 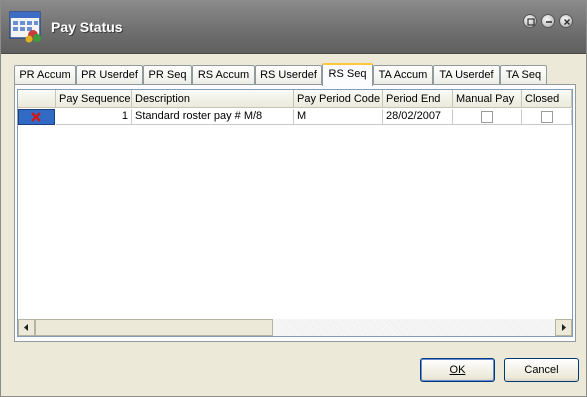 I want to click on scrollbar-thumb, so click(x=154, y=327).